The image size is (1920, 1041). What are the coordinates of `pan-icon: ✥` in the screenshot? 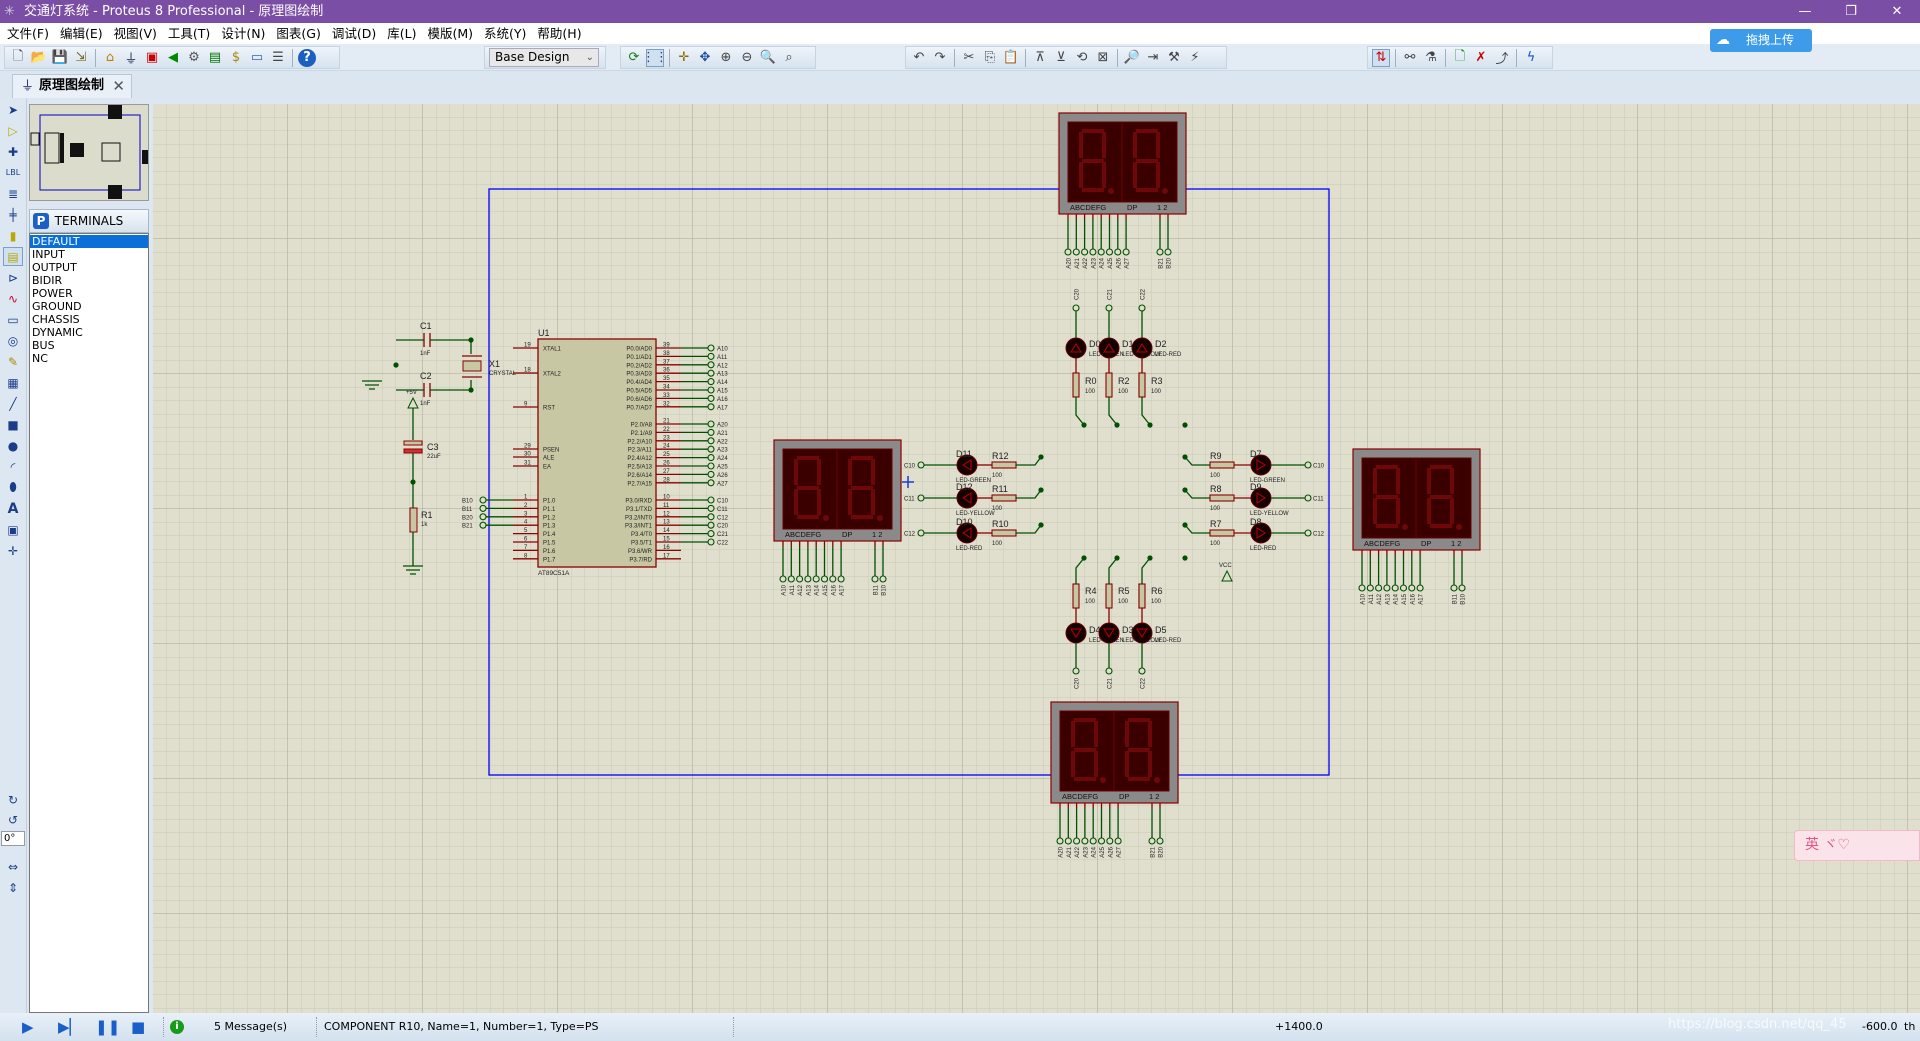 It's located at (705, 58).